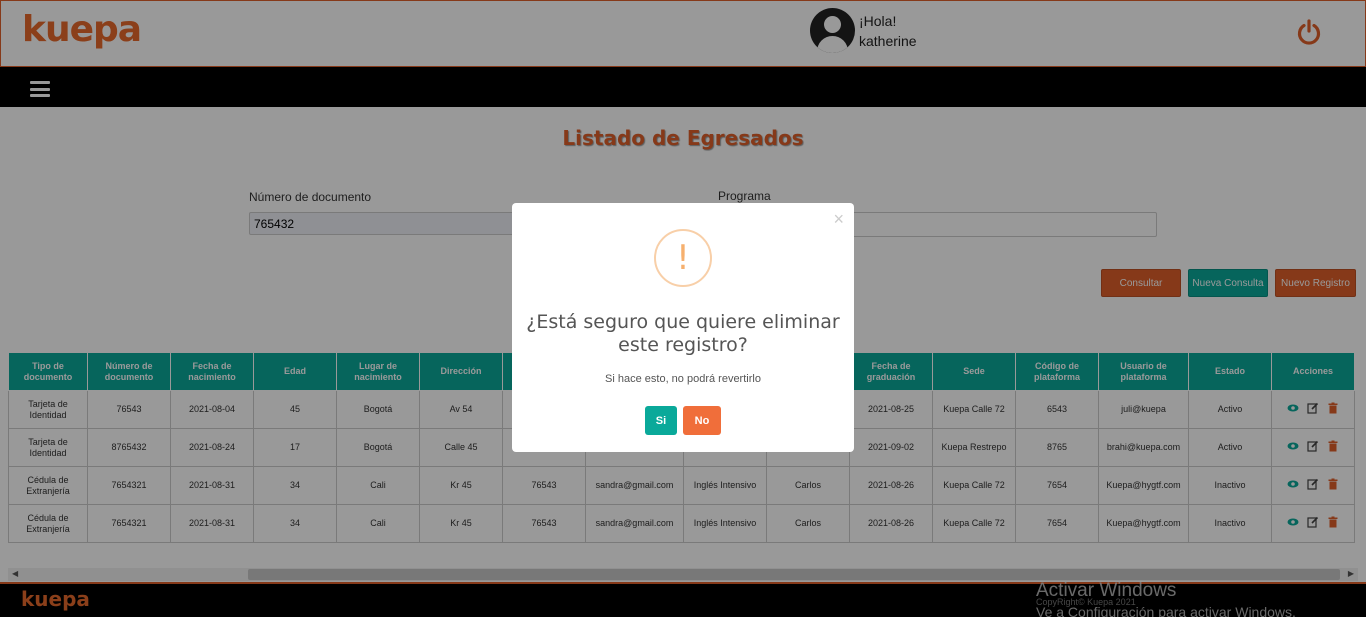 This screenshot has height=617, width=1366. What do you see at coordinates (702, 420) in the screenshot?
I see `confirm-no-button: No` at bounding box center [702, 420].